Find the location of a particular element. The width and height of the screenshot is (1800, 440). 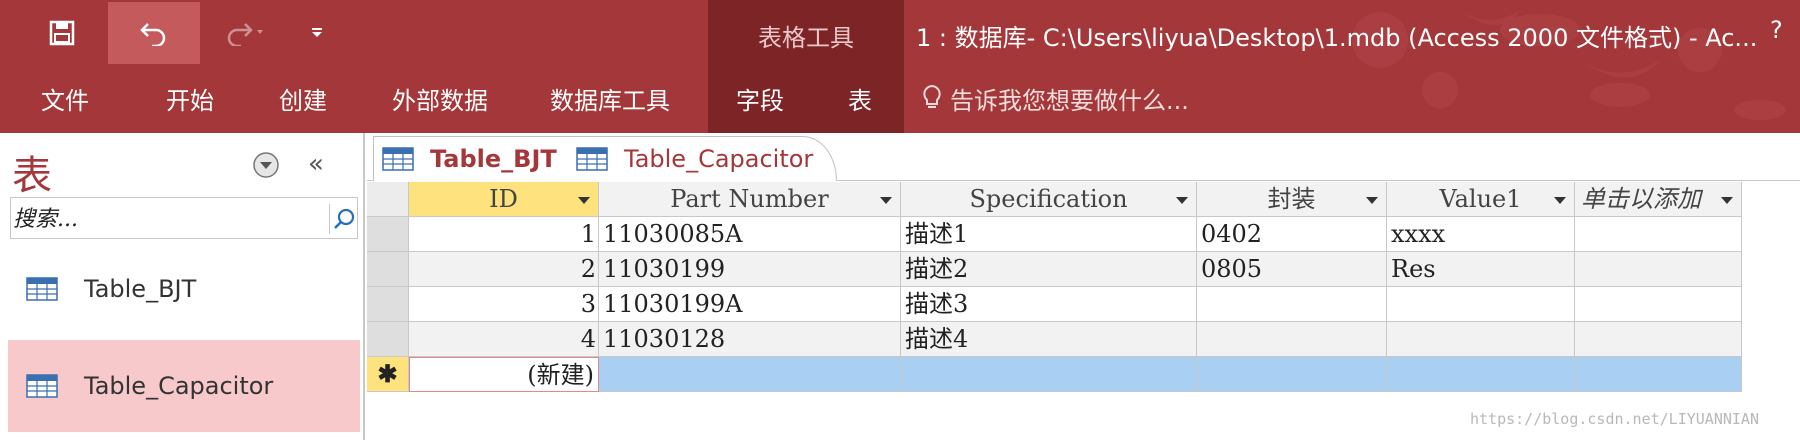

table-cell: 11030085A is located at coordinates (750, 234).